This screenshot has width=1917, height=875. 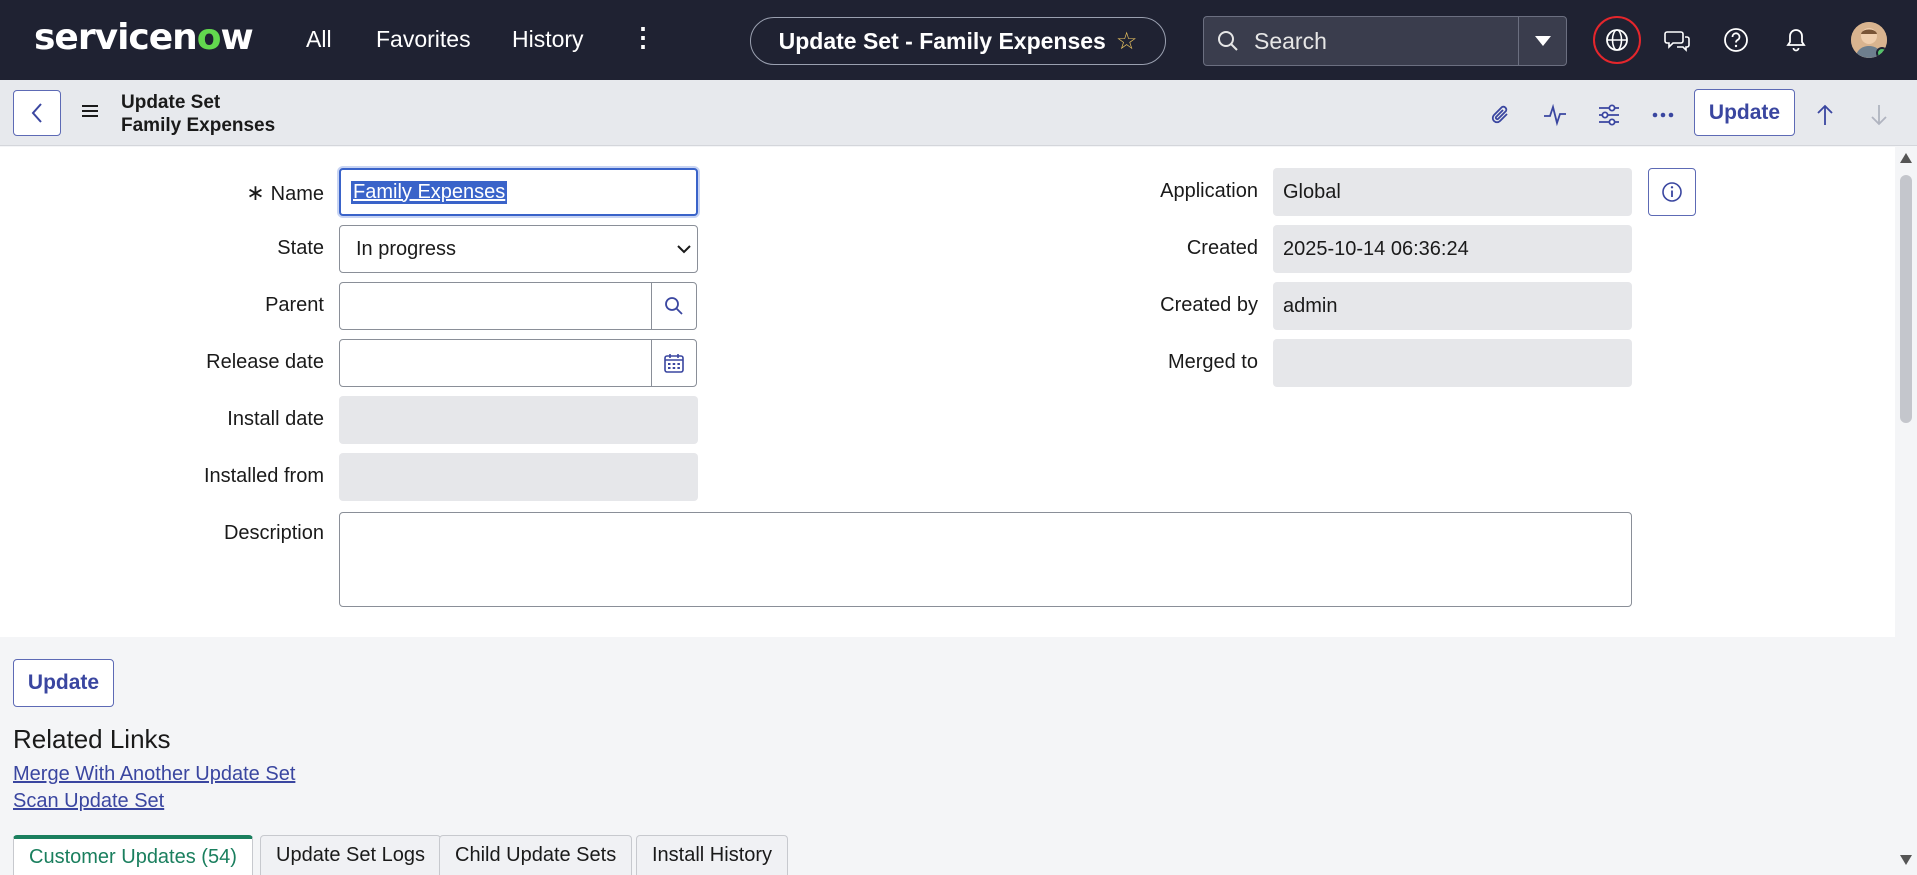 I want to click on application-field: Global, so click(x=1452, y=192).